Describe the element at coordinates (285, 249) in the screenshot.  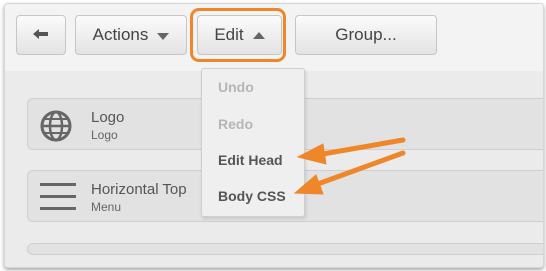
I see `block-placeholder` at that location.